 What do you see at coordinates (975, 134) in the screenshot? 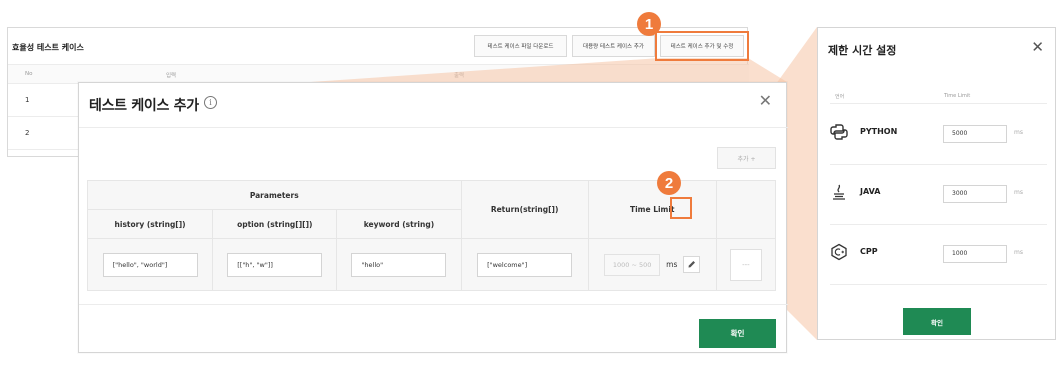
I see `python-time-limit-input: 5000` at bounding box center [975, 134].